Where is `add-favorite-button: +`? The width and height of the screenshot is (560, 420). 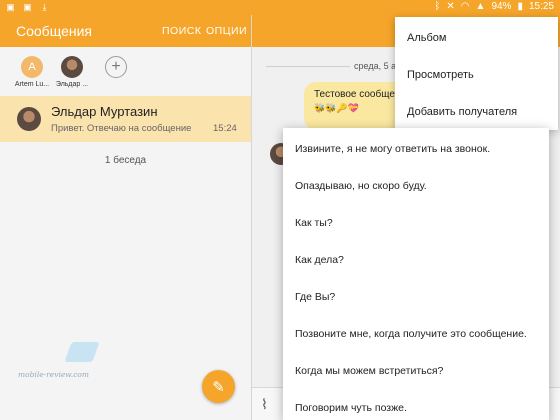
add-favorite-button: + is located at coordinates (116, 67).